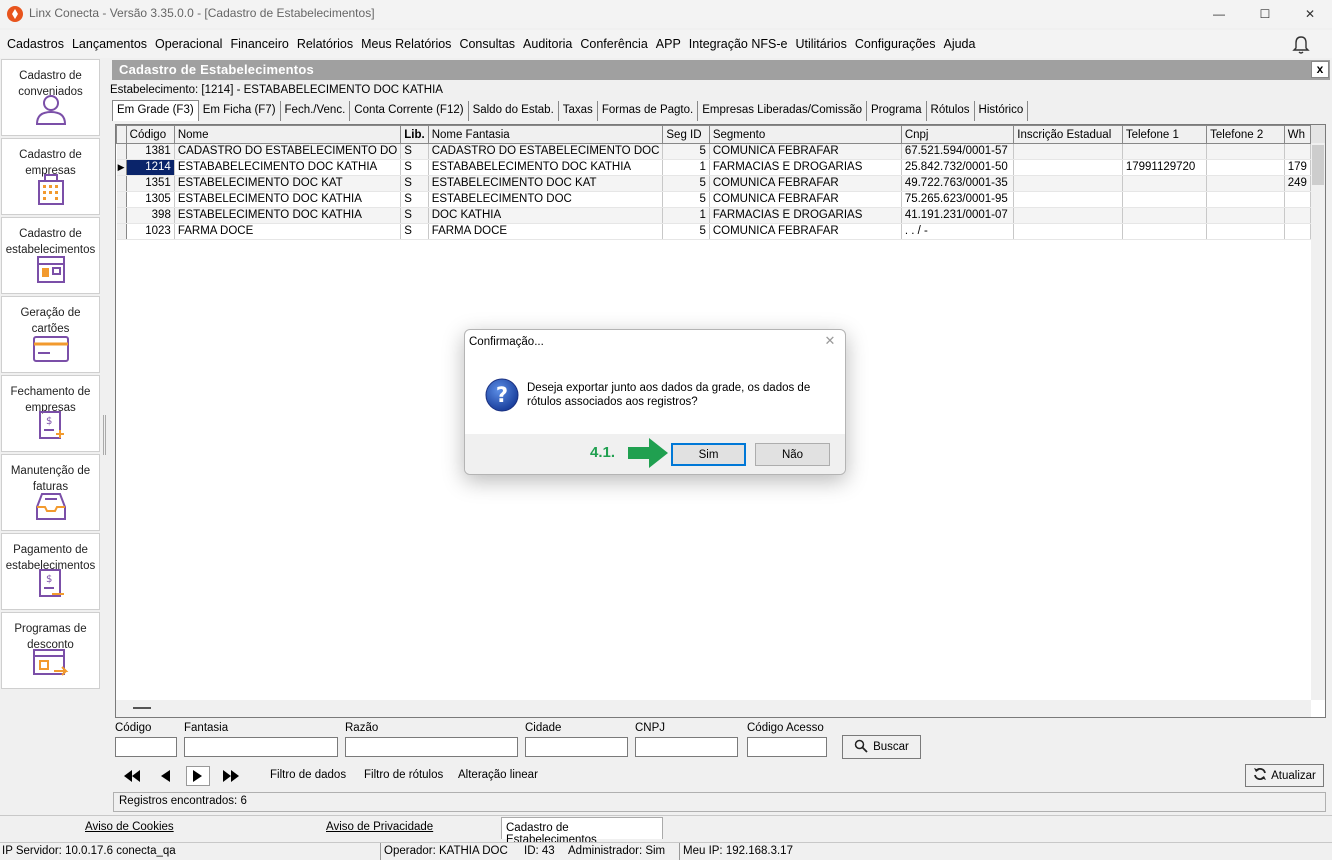 This screenshot has height=860, width=1332. Describe the element at coordinates (1219, 14) in the screenshot. I see `minimize-button: —` at that location.